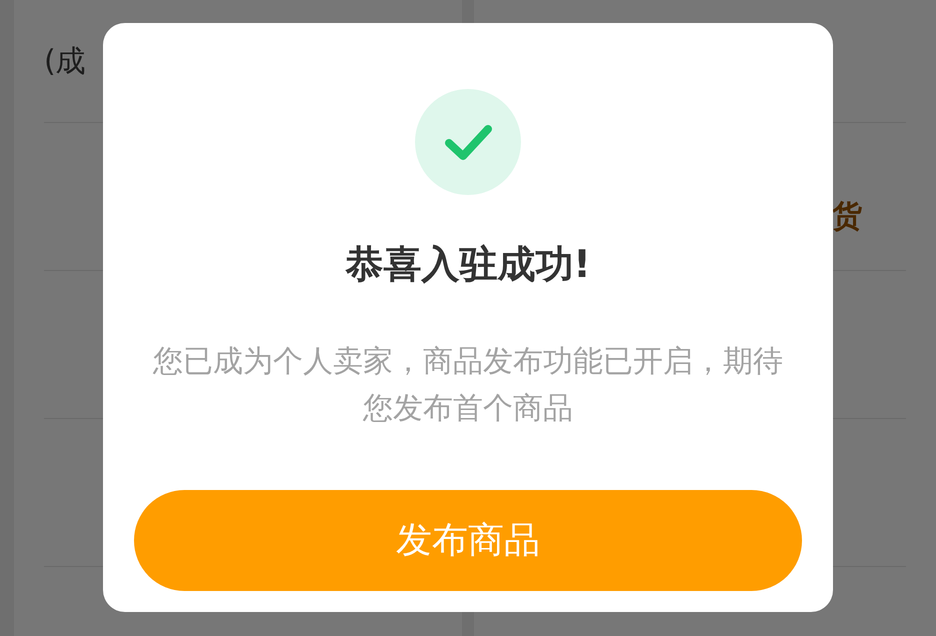 This screenshot has width=936, height=636. What do you see at coordinates (847, 217) in the screenshot?
I see `highlight-text: 货` at bounding box center [847, 217].